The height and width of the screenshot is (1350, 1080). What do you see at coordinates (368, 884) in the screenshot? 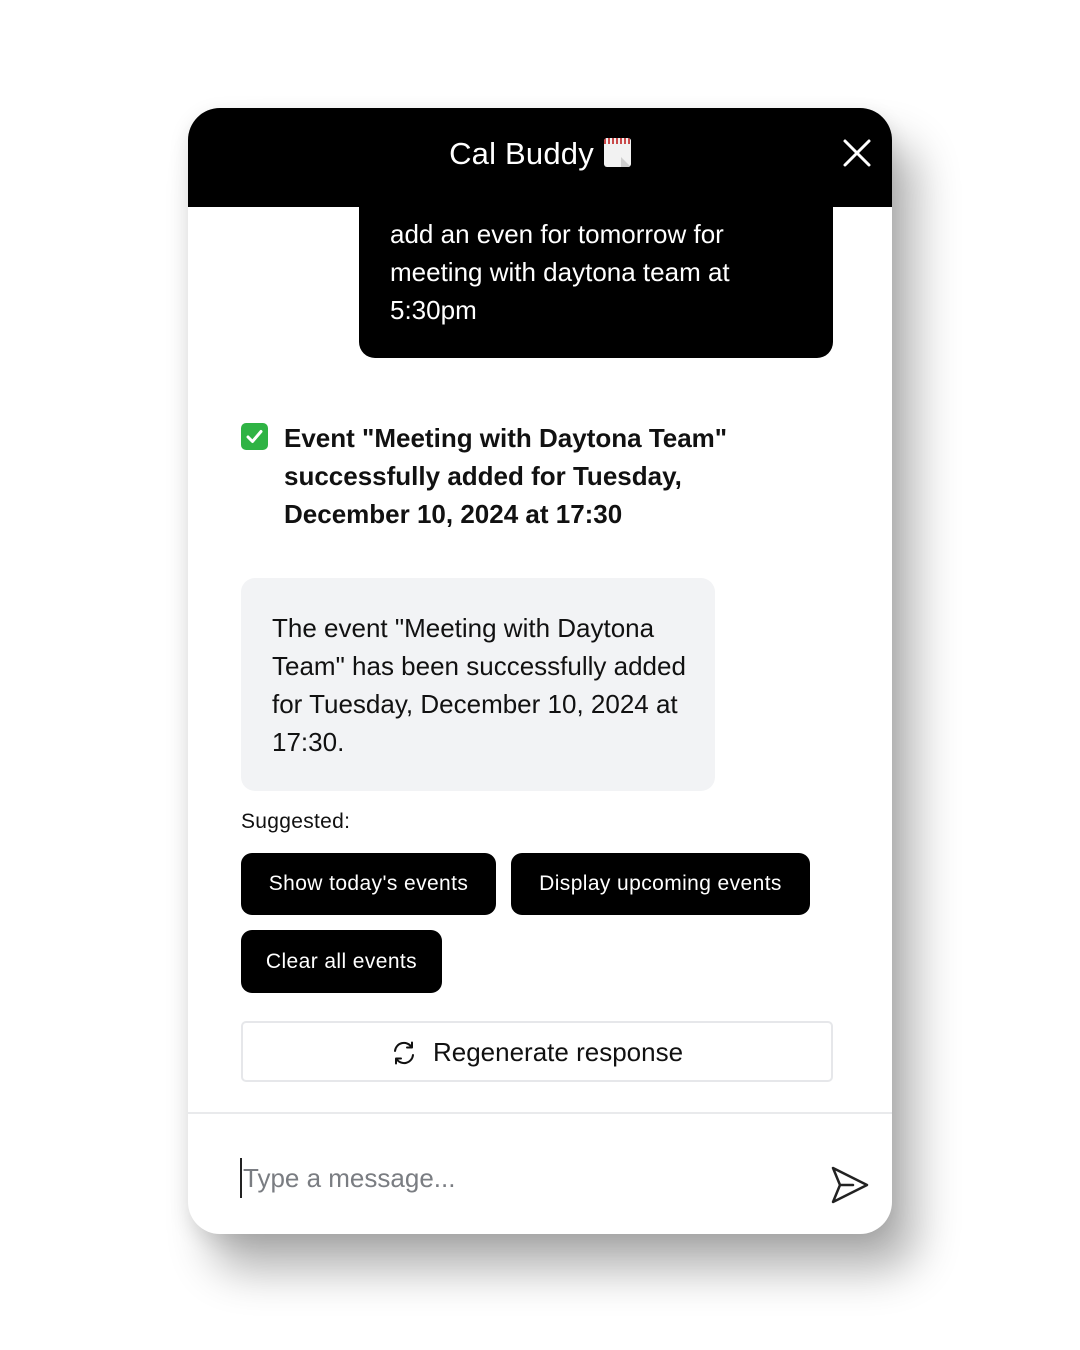
I see `suggestion-show-todays-events: Show today's events` at bounding box center [368, 884].